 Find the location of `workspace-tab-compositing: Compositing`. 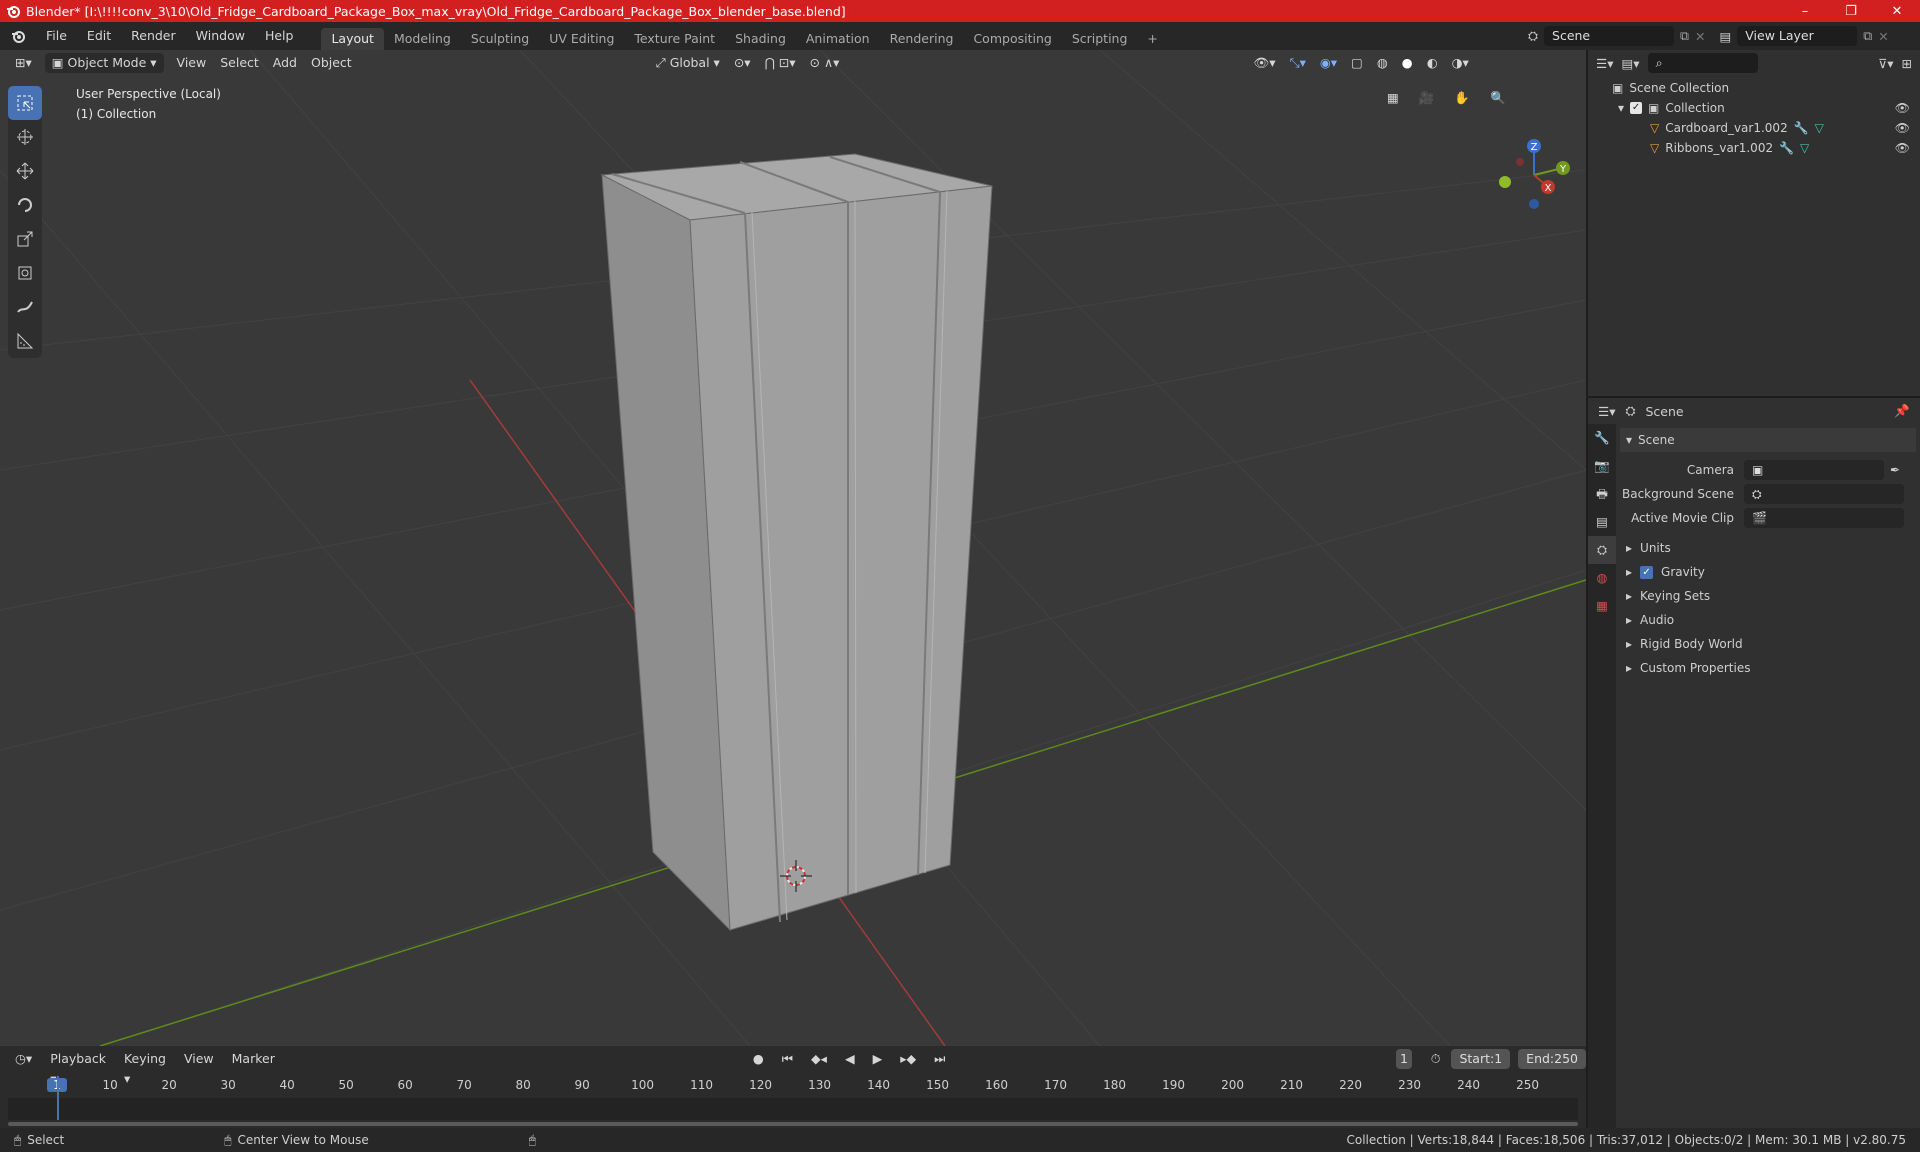

workspace-tab-compositing: Compositing is located at coordinates (1012, 39).